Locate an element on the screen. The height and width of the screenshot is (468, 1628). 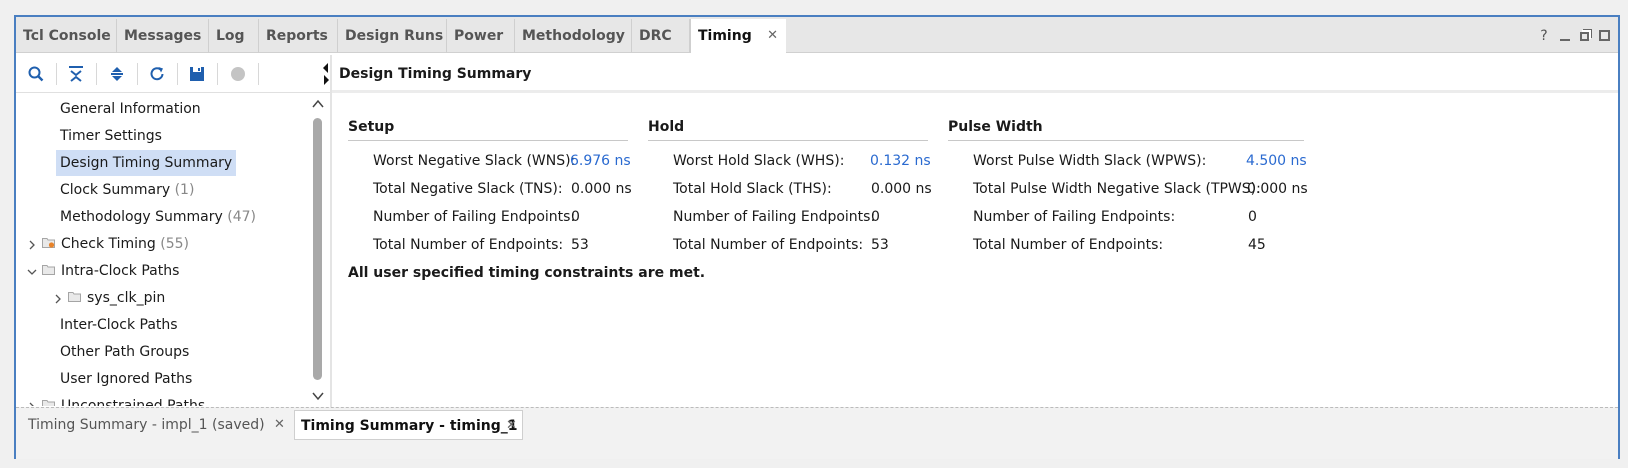
panel-header: Design Timing Summary is located at coordinates (975, 74).